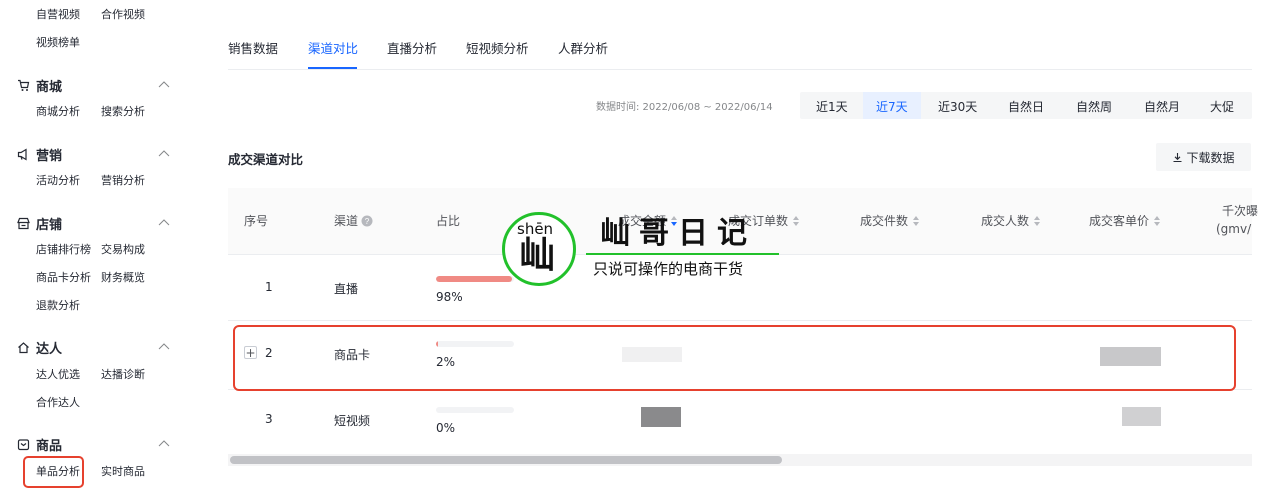  What do you see at coordinates (332, 68) in the screenshot?
I see `active-tab-underline` at bounding box center [332, 68].